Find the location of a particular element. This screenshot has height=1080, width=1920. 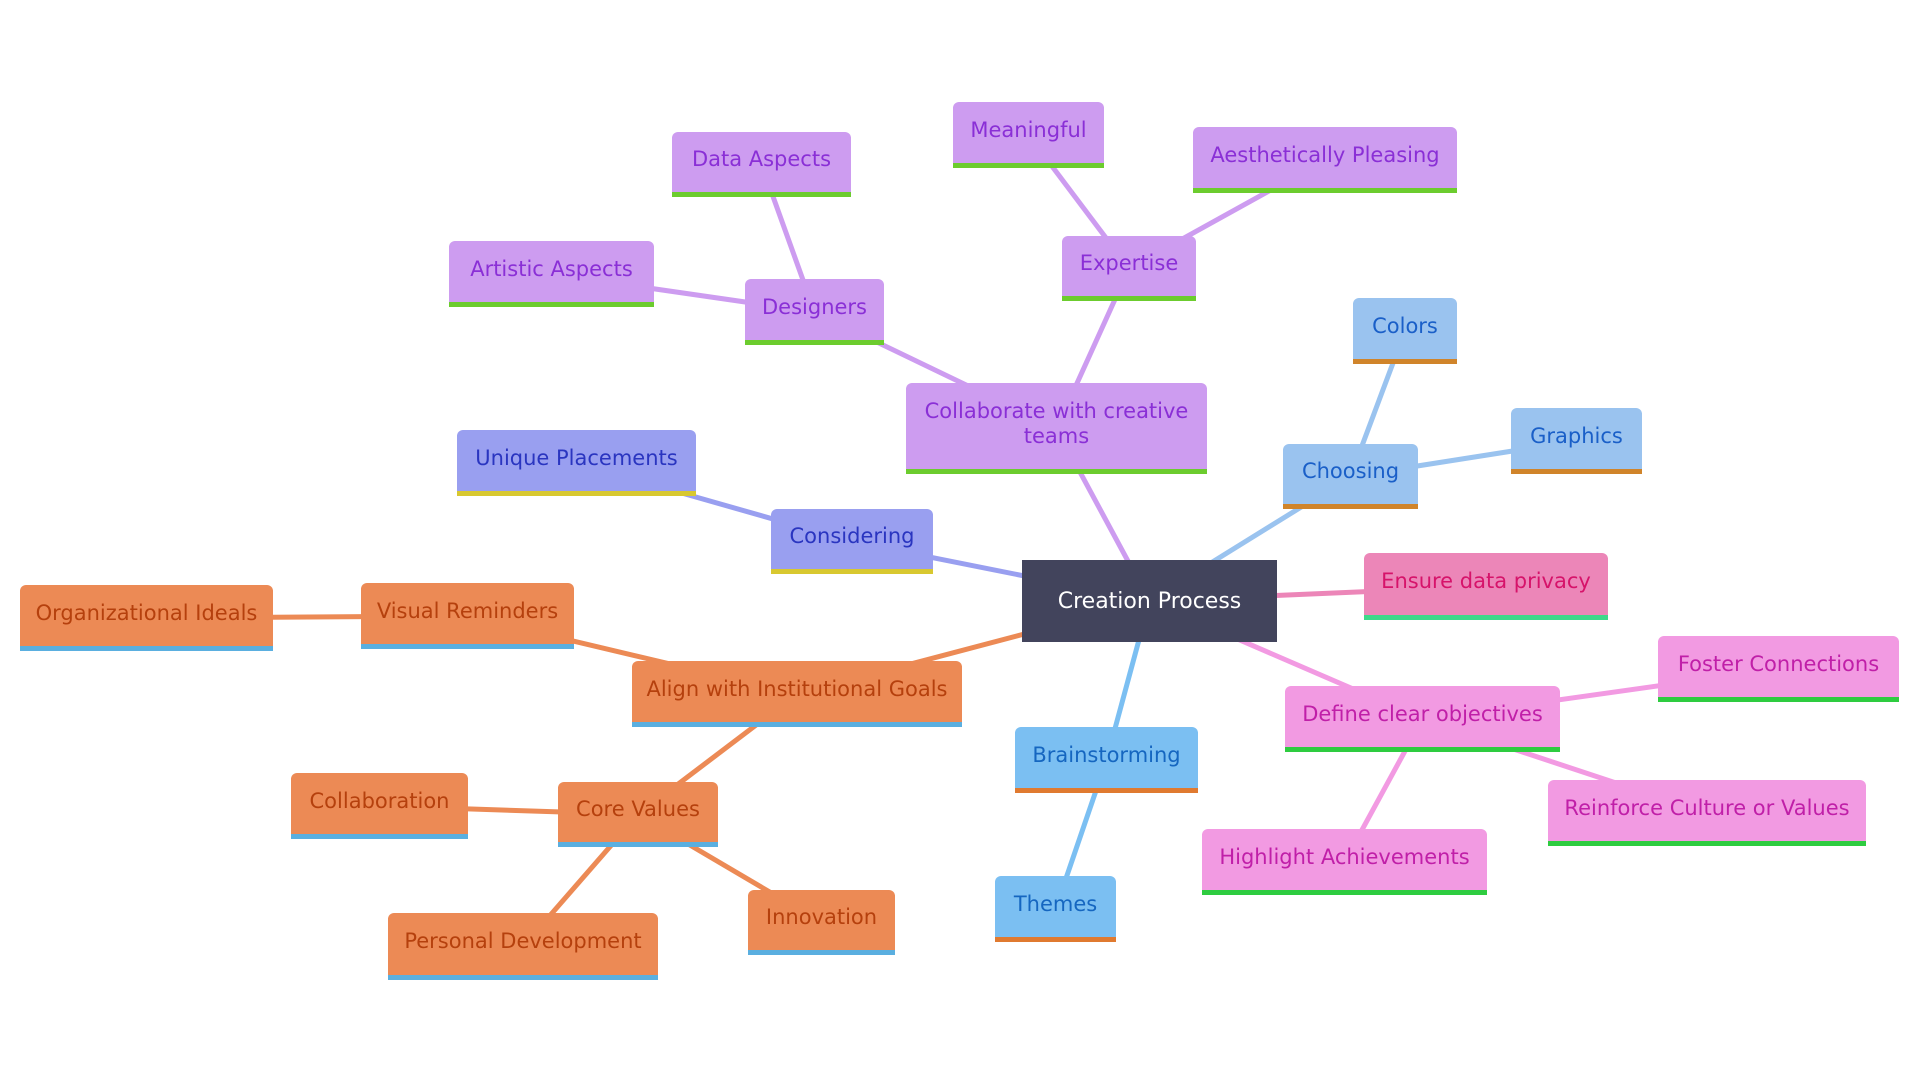

node-personal-development: Personal Development is located at coordinates (523, 946).